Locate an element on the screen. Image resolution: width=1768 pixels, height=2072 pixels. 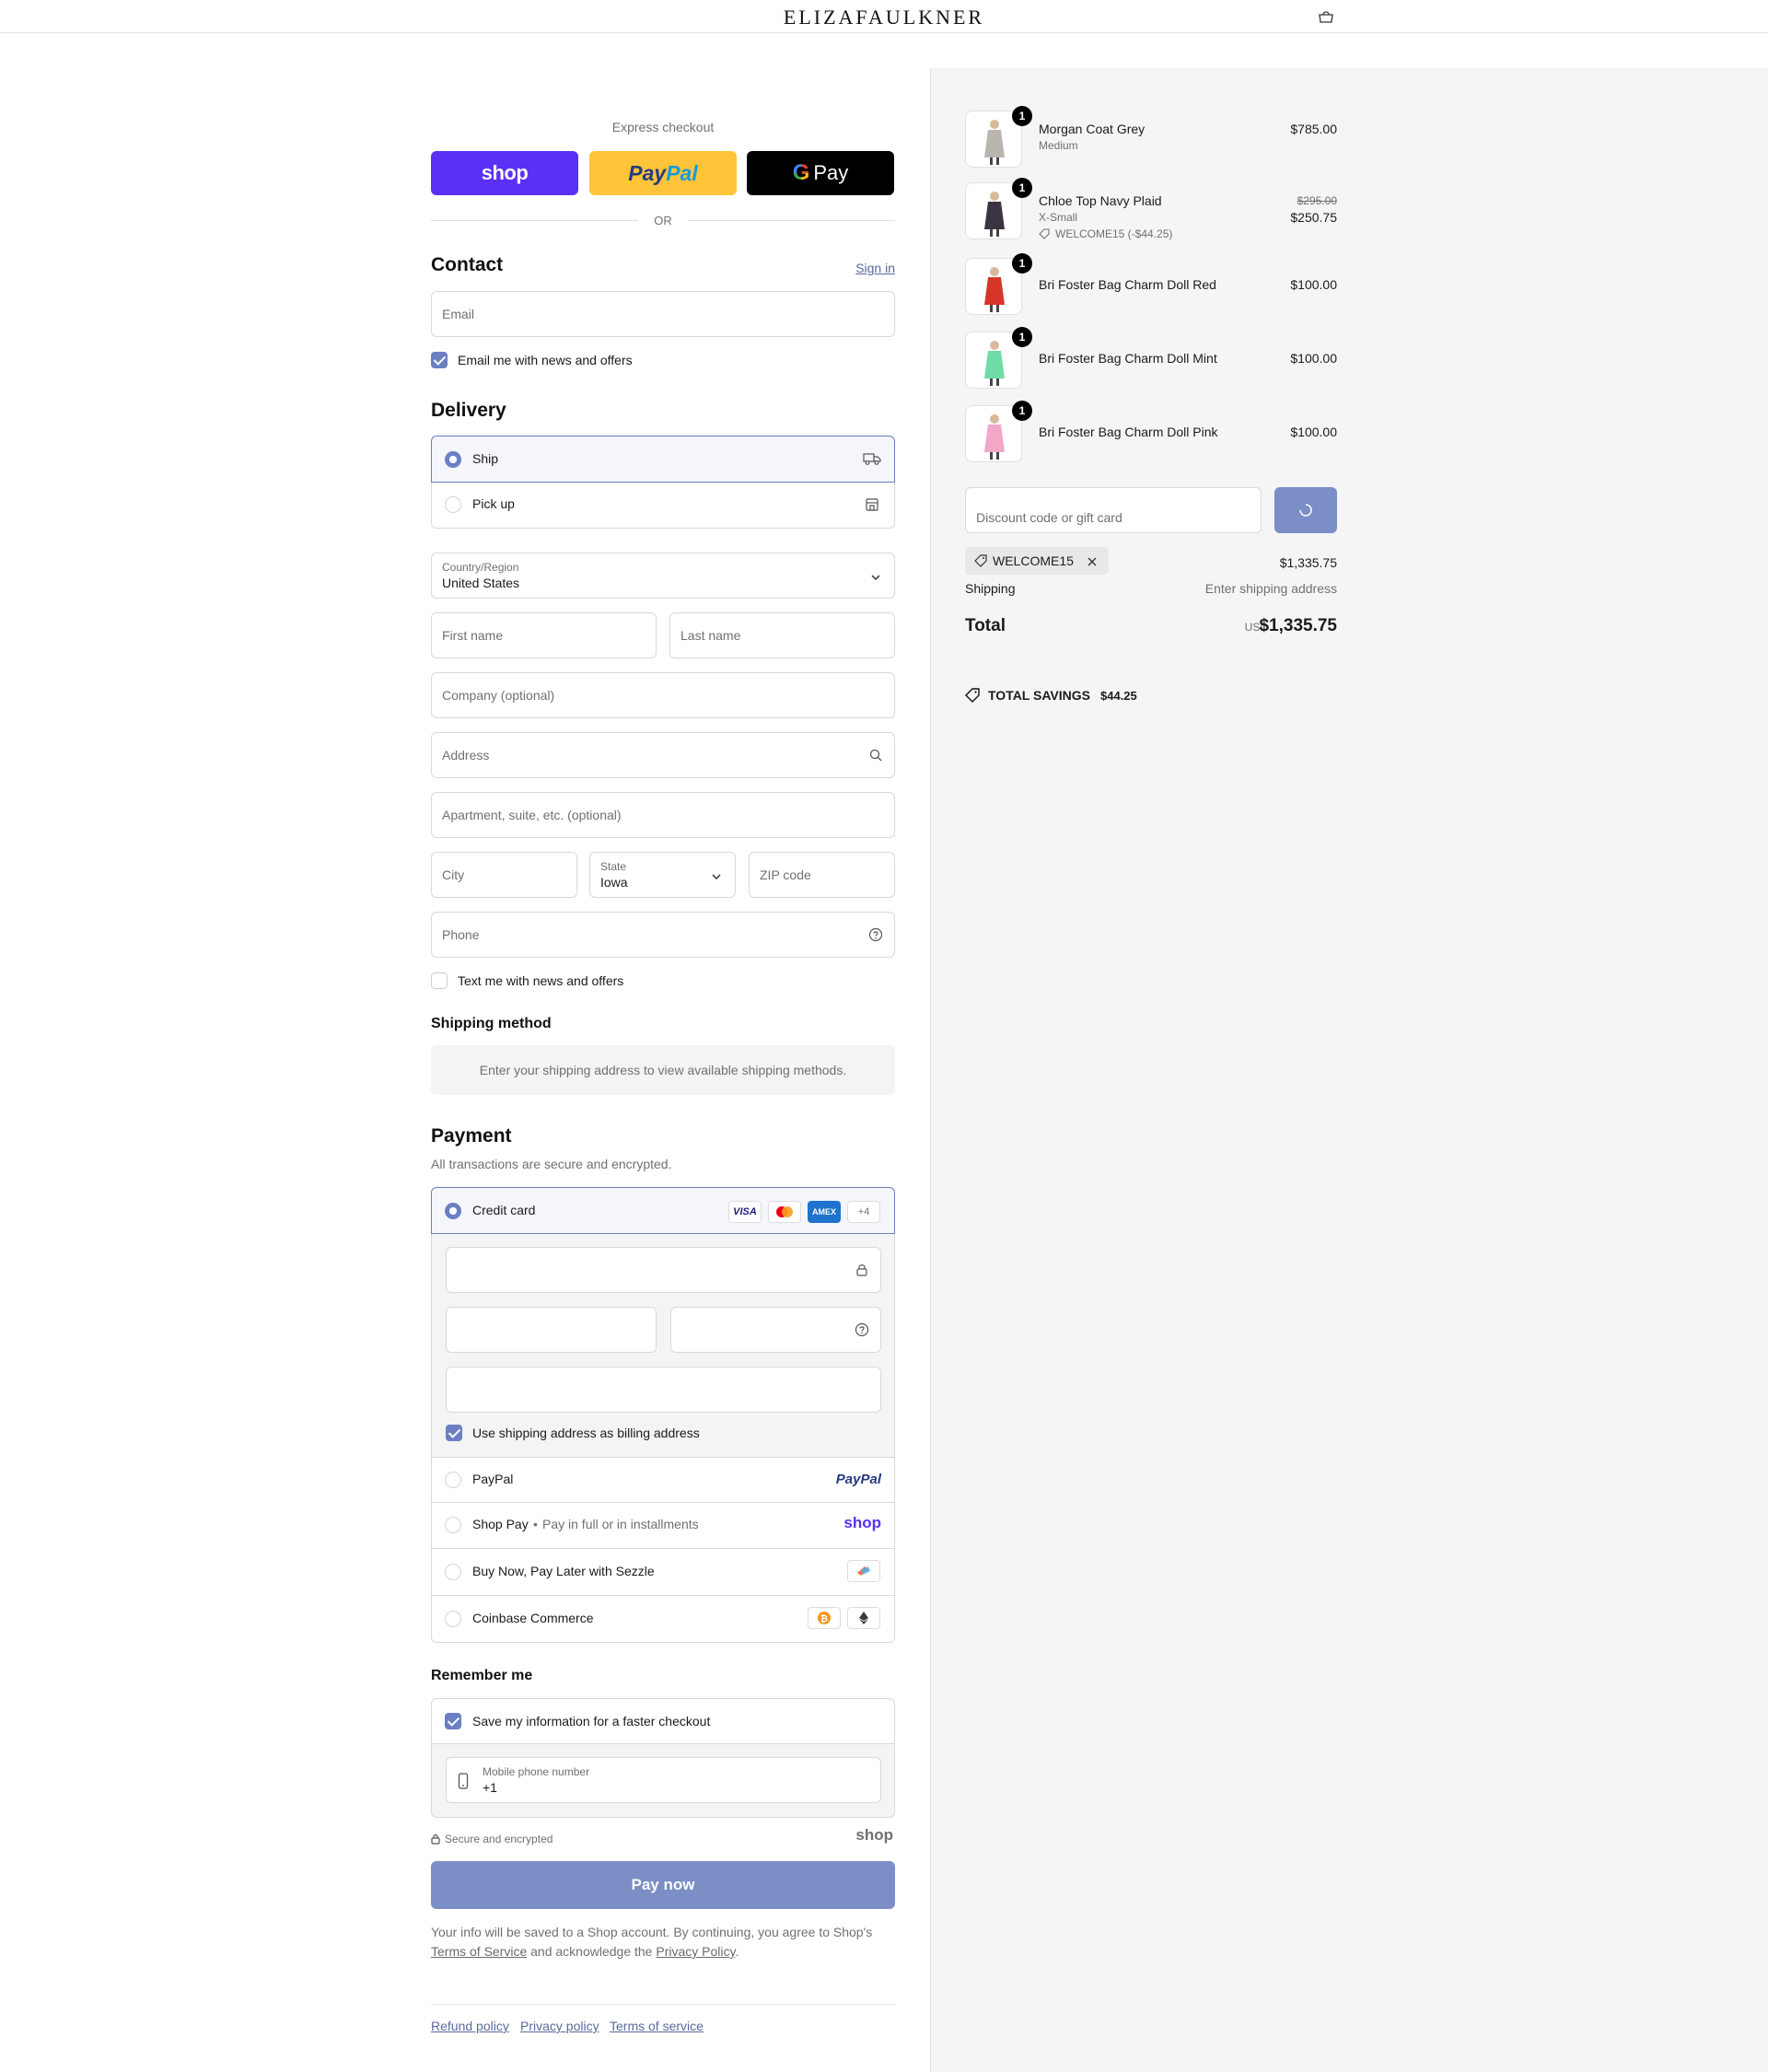
phone-field: Phone is located at coordinates (663, 935).